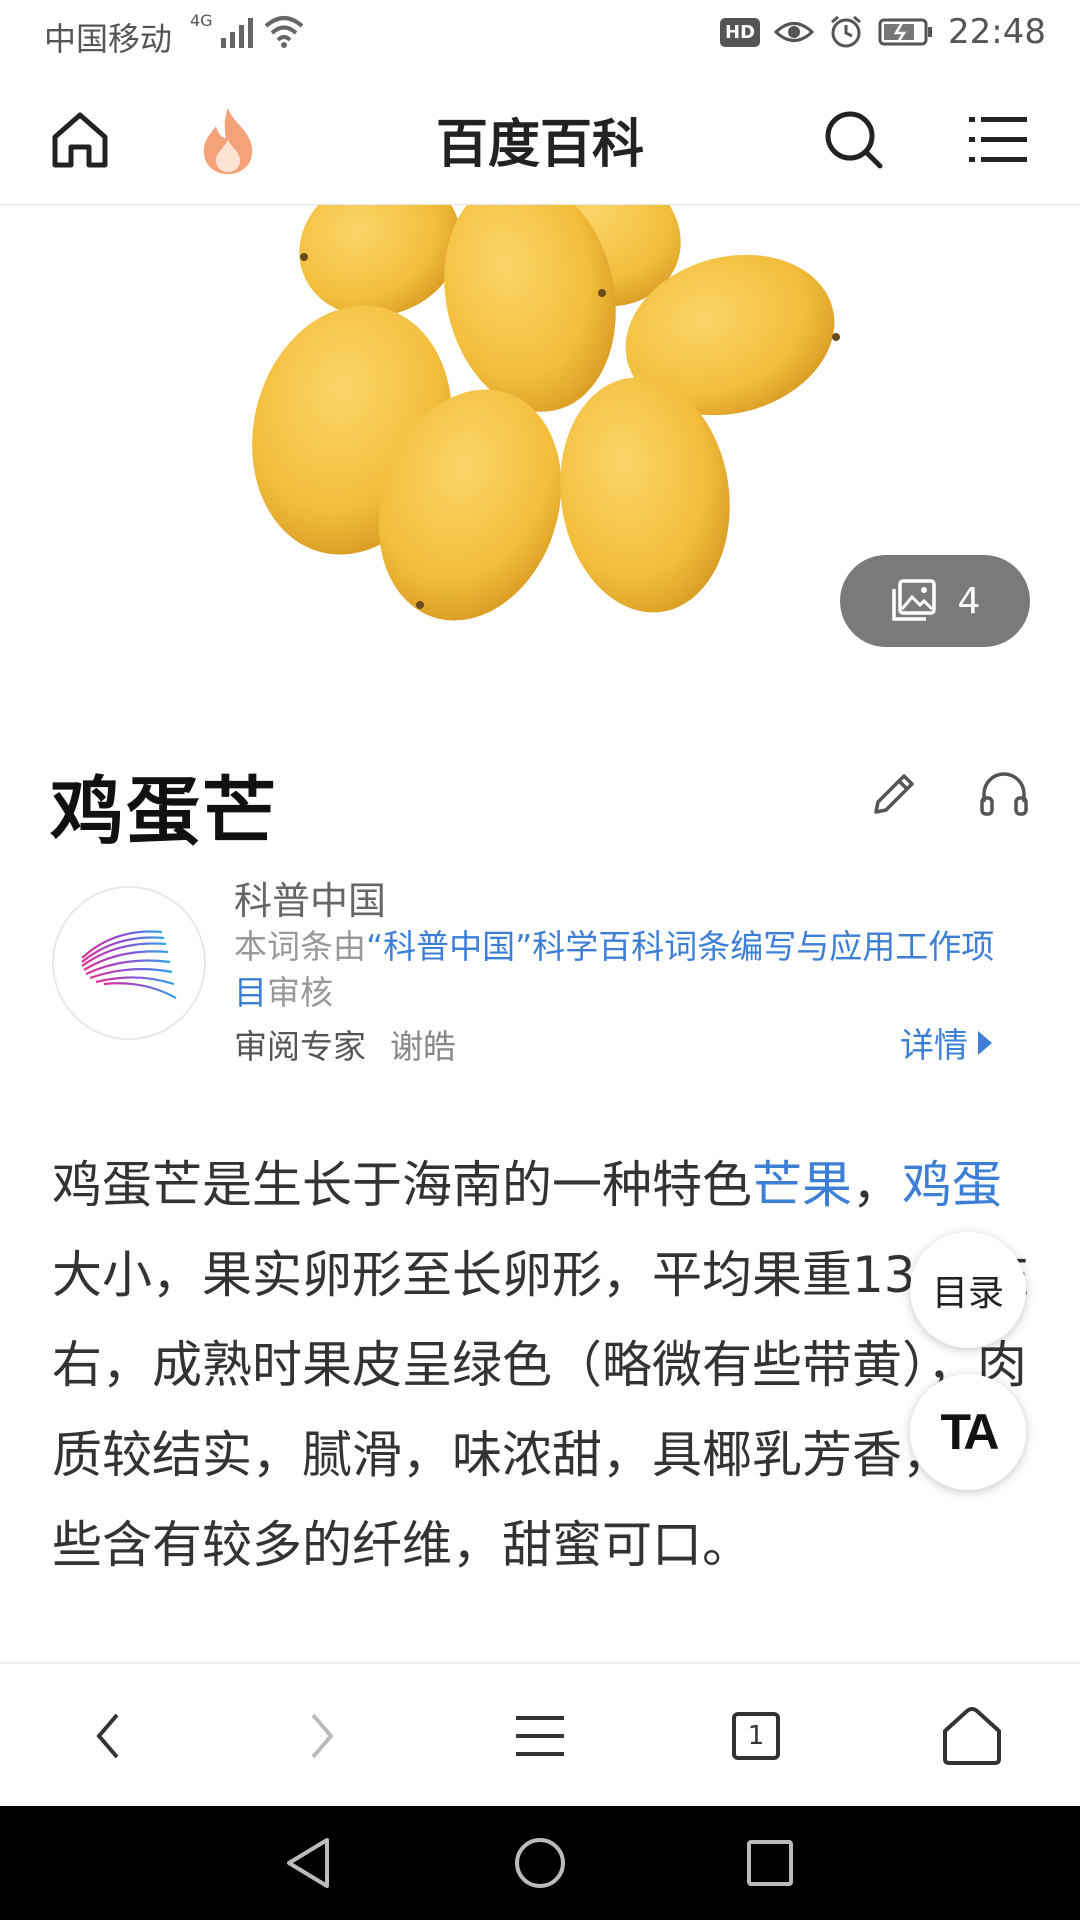 The height and width of the screenshot is (1920, 1080). What do you see at coordinates (794, 32) in the screenshot?
I see `eye-icon` at bounding box center [794, 32].